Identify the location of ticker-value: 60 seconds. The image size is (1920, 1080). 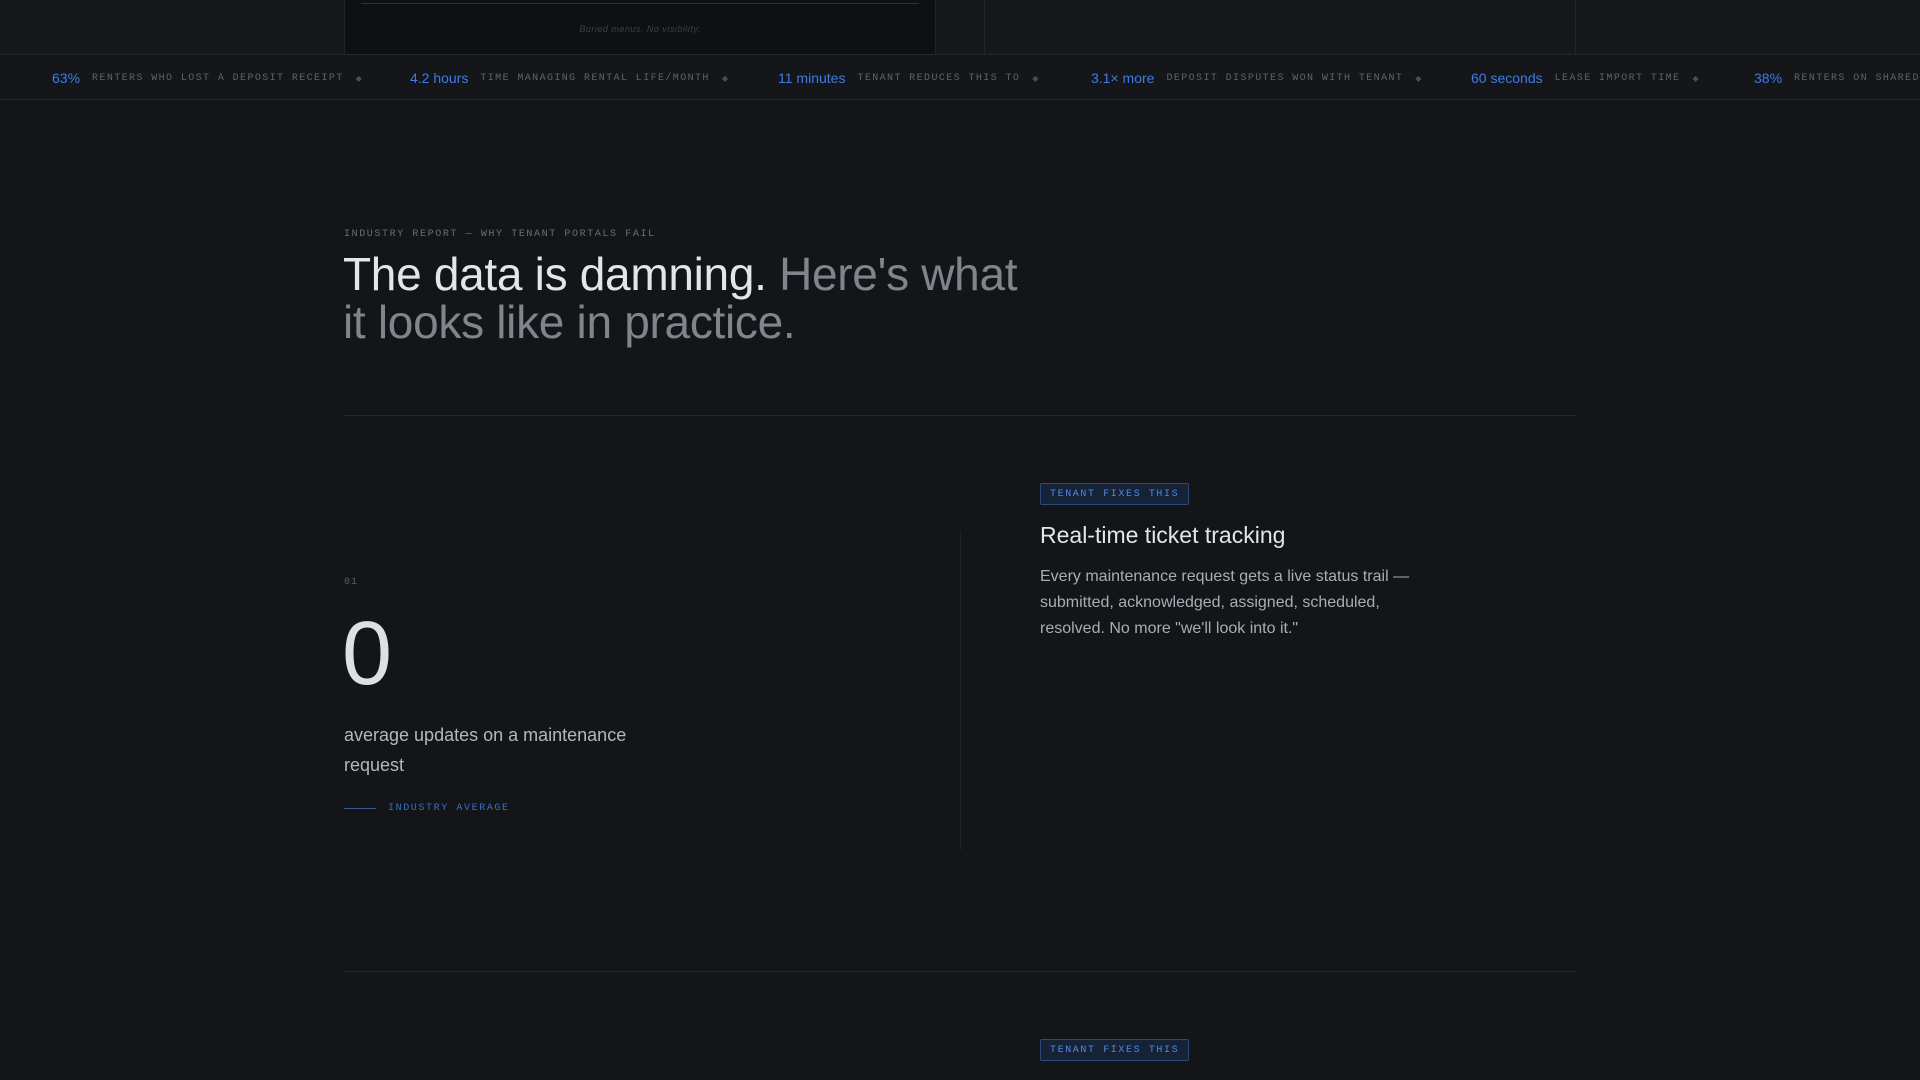
(1507, 78).